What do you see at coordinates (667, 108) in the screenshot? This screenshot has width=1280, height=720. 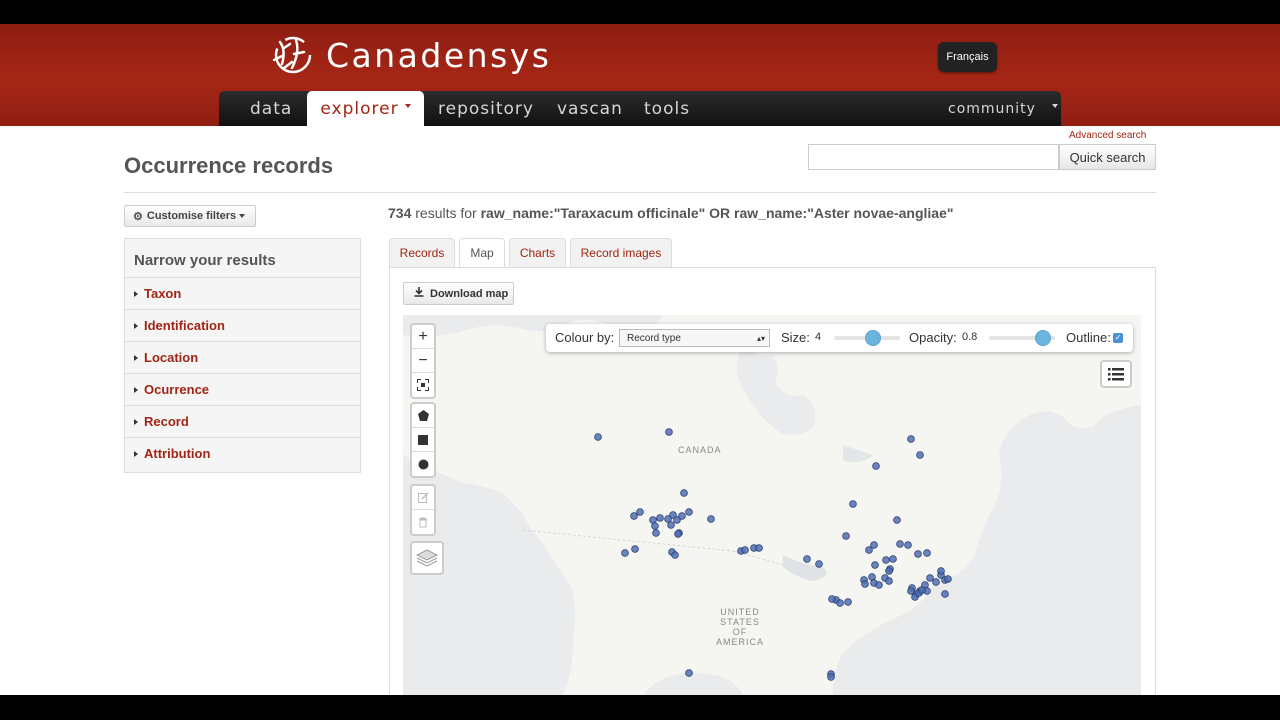 I see `nav-tools: tools` at bounding box center [667, 108].